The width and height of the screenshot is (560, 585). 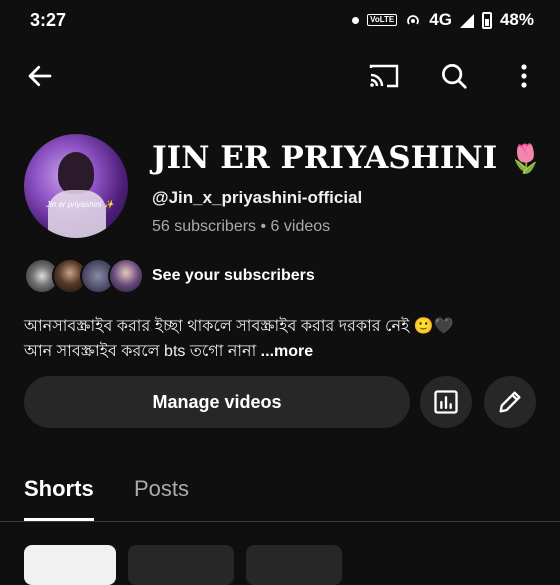 I want to click on cast-button, so click(x=384, y=76).